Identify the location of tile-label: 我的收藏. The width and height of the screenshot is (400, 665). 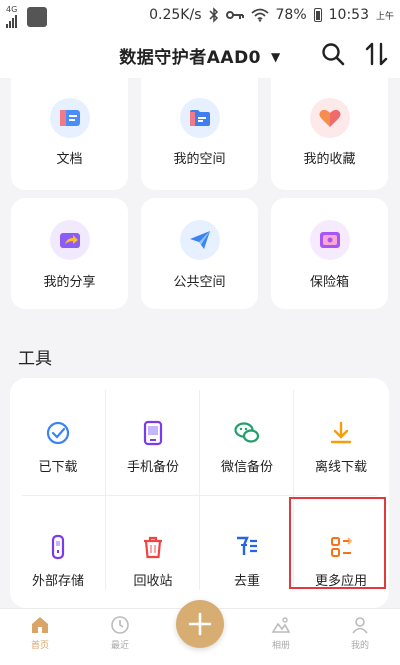
(329, 159).